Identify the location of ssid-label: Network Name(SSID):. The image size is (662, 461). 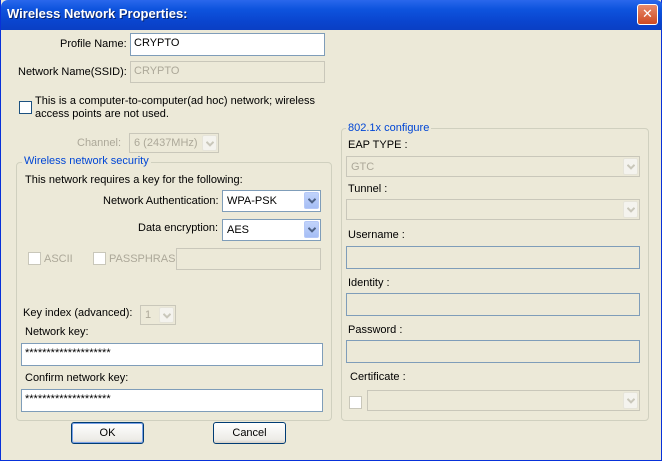
(72, 72).